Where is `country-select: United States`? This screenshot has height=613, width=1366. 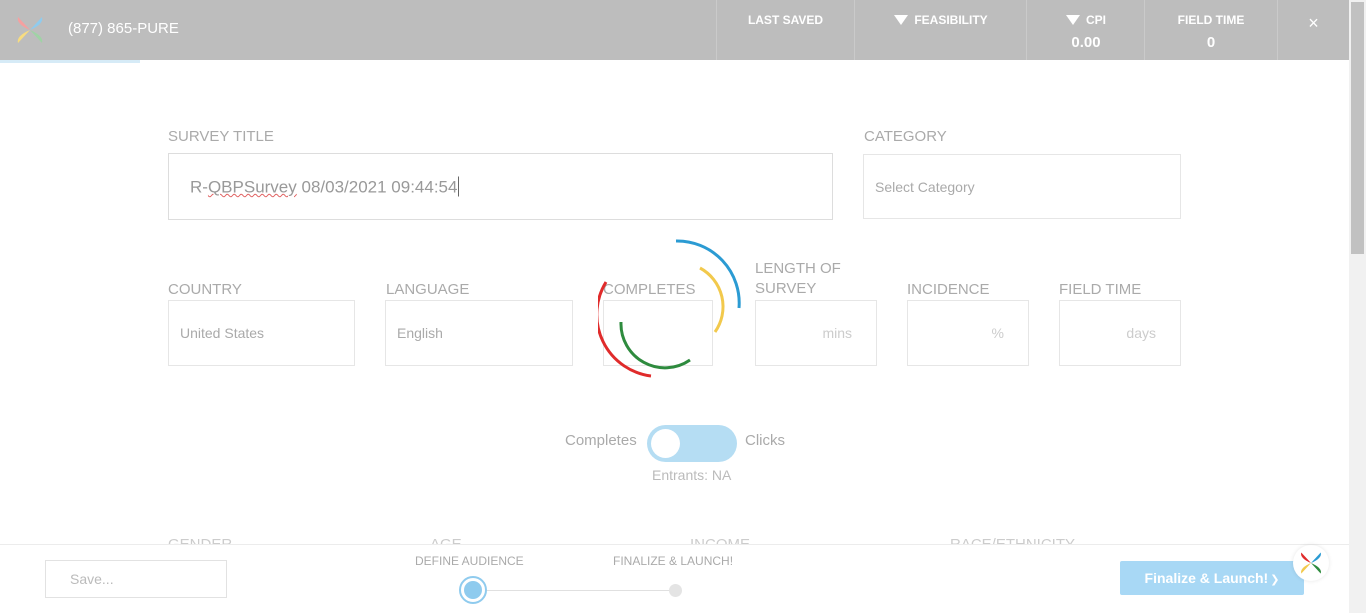 country-select: United States is located at coordinates (261, 333).